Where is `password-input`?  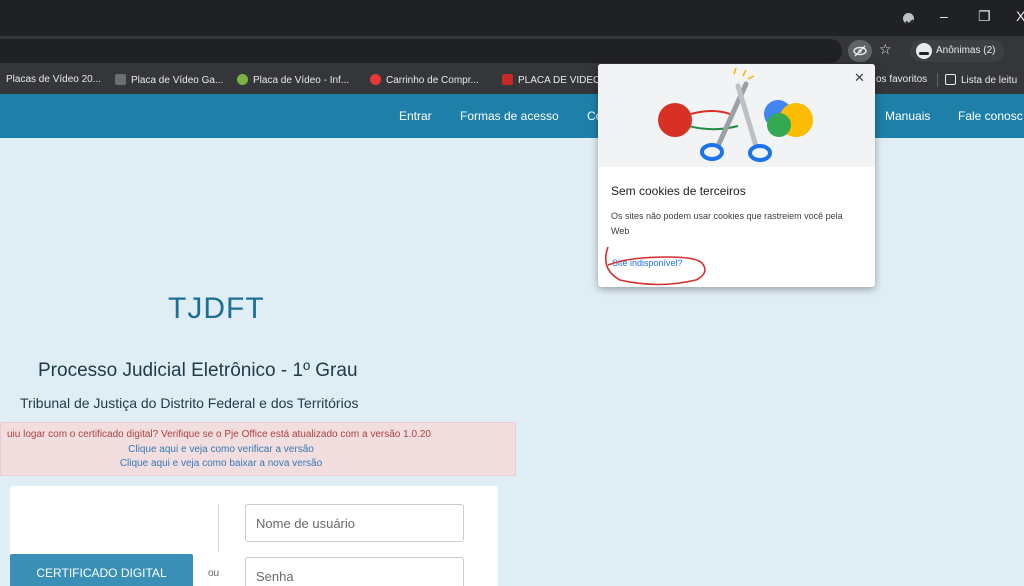 password-input is located at coordinates (354, 571).